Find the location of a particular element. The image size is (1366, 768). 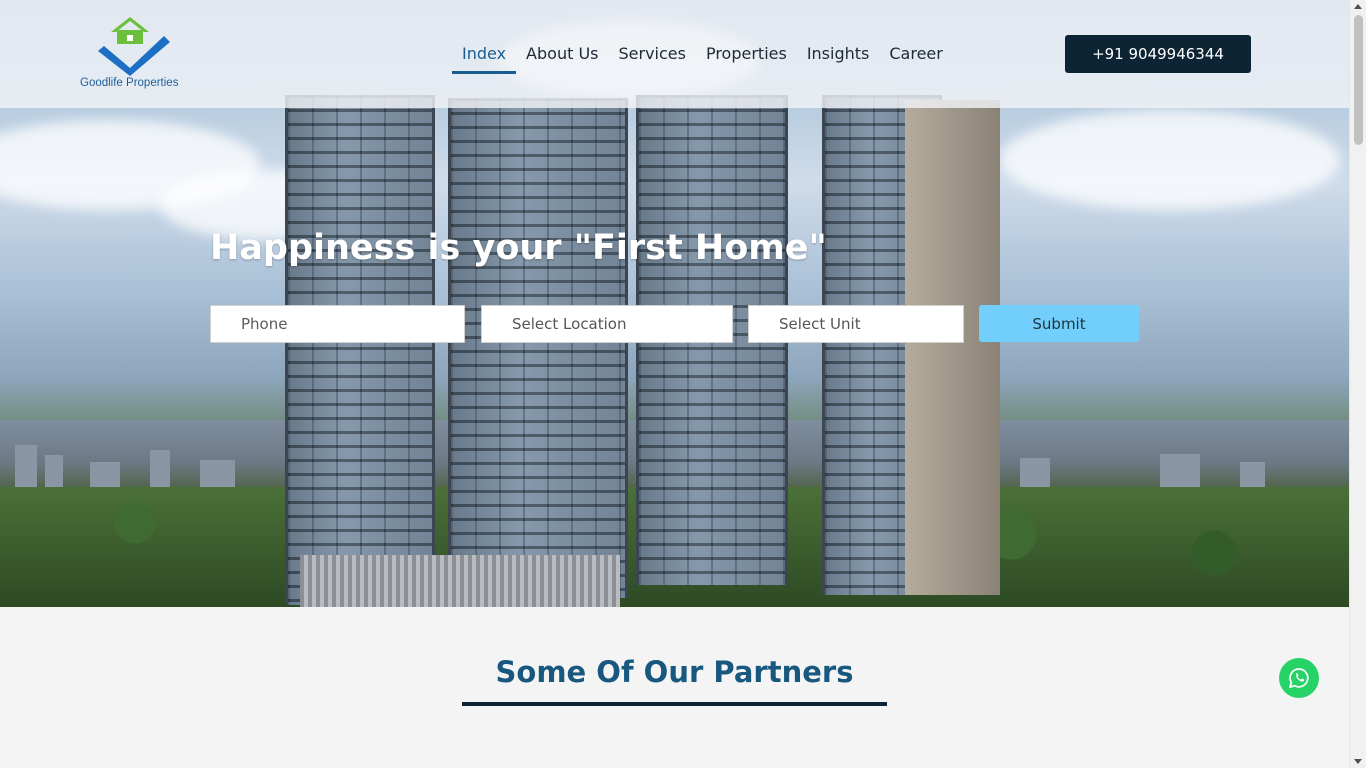

scroll-up-icon is located at coordinates (1358, 6).